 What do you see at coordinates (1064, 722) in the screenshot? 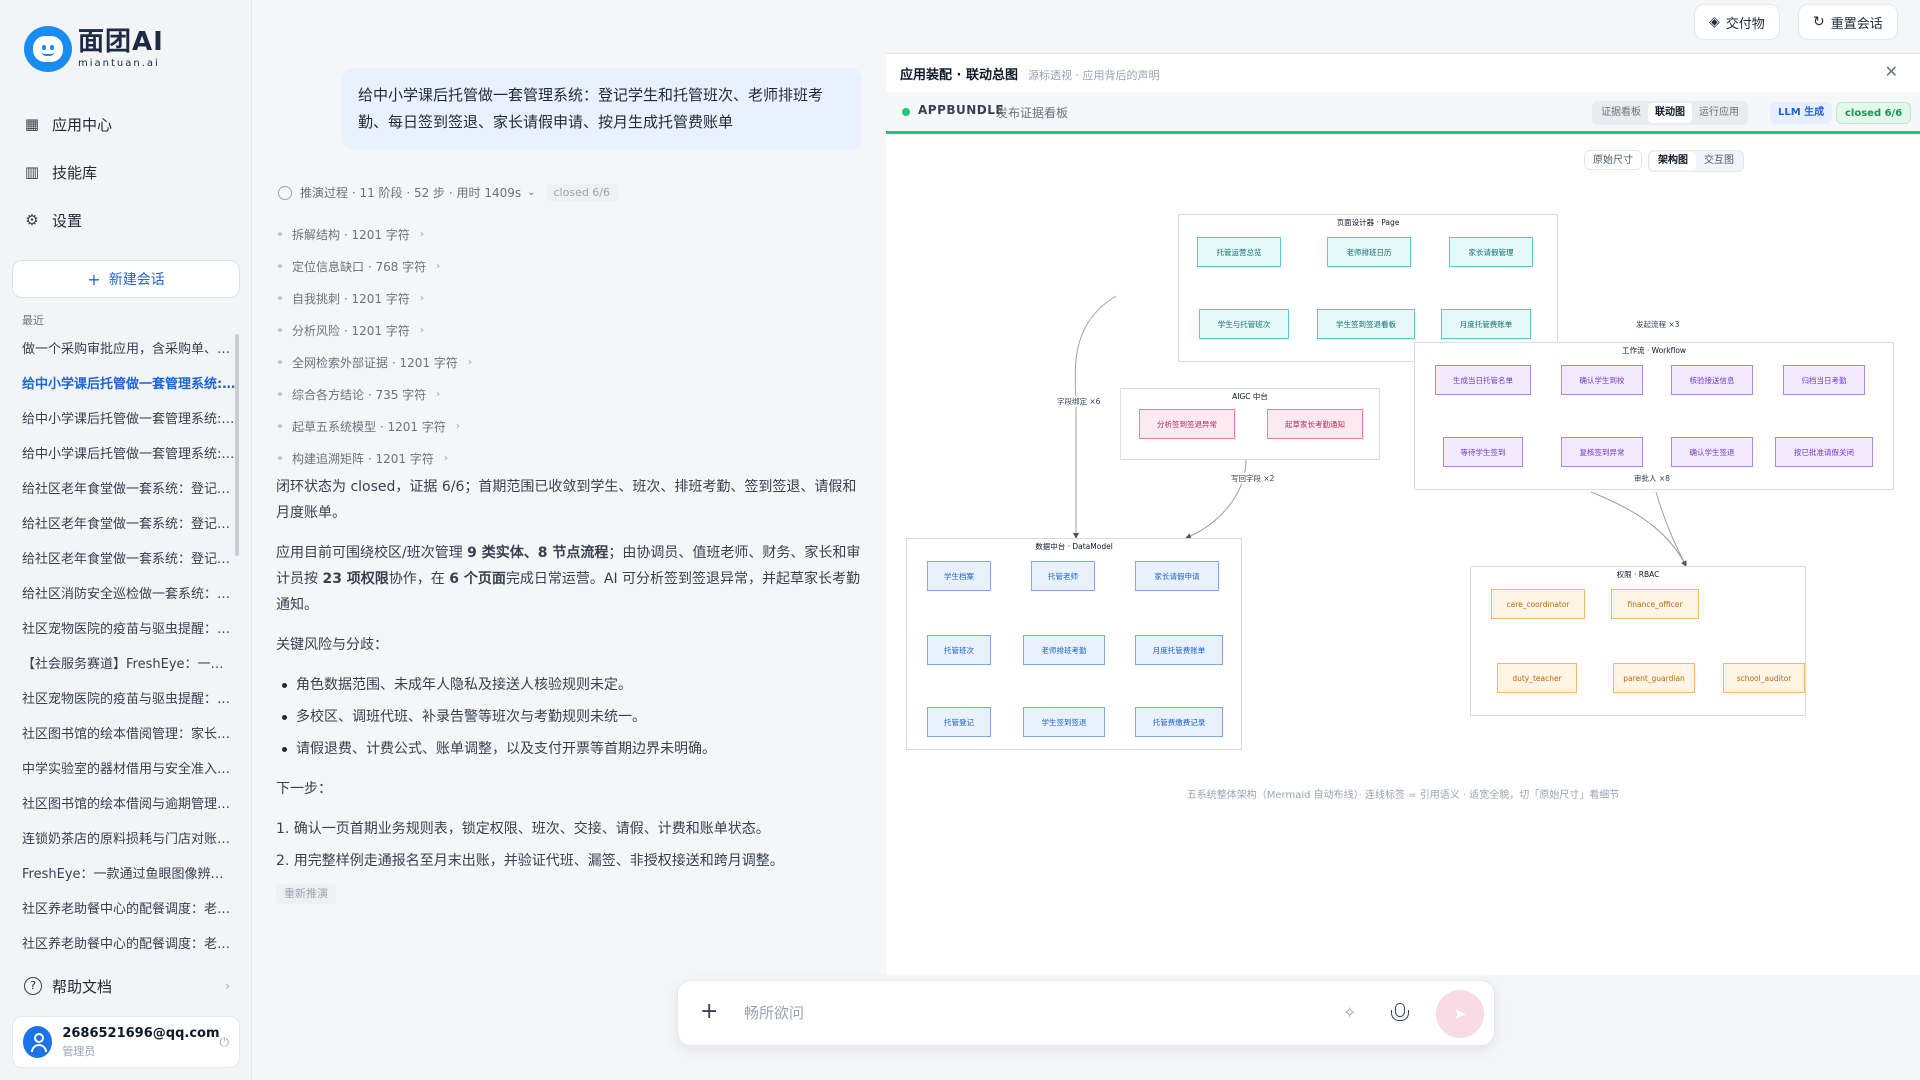
I see `node-datamodel: 学生签到签退` at bounding box center [1064, 722].